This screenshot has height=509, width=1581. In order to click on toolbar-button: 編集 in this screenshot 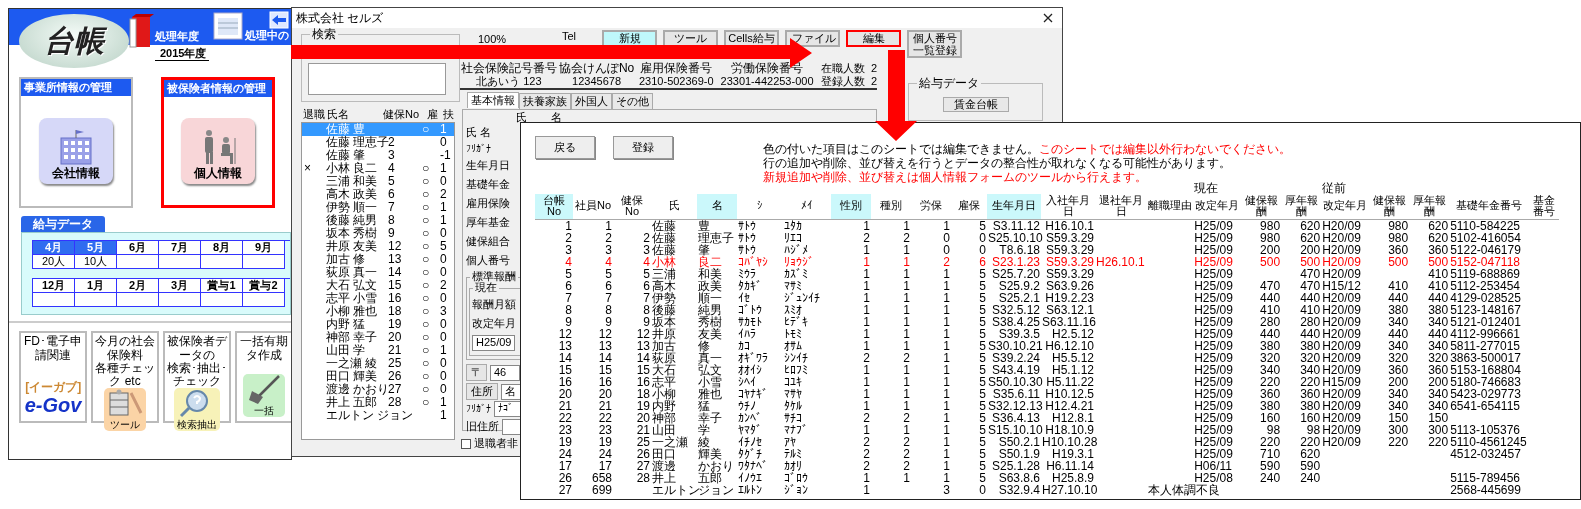, I will do `click(873, 38)`.